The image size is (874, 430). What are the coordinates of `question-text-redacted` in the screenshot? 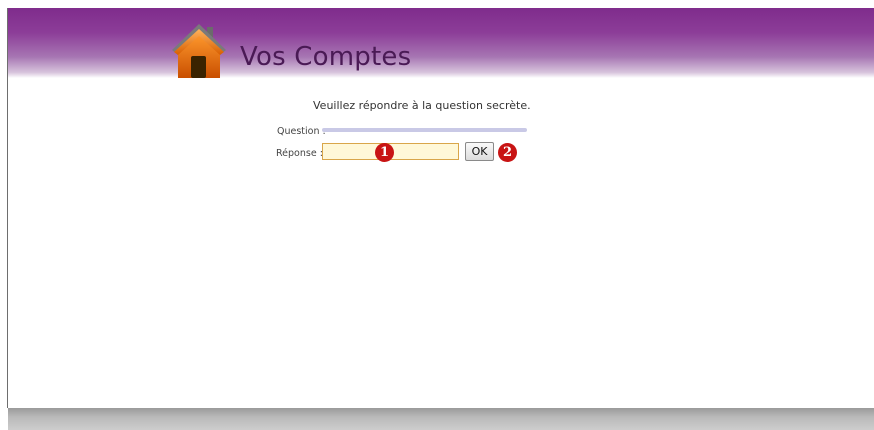 It's located at (424, 130).